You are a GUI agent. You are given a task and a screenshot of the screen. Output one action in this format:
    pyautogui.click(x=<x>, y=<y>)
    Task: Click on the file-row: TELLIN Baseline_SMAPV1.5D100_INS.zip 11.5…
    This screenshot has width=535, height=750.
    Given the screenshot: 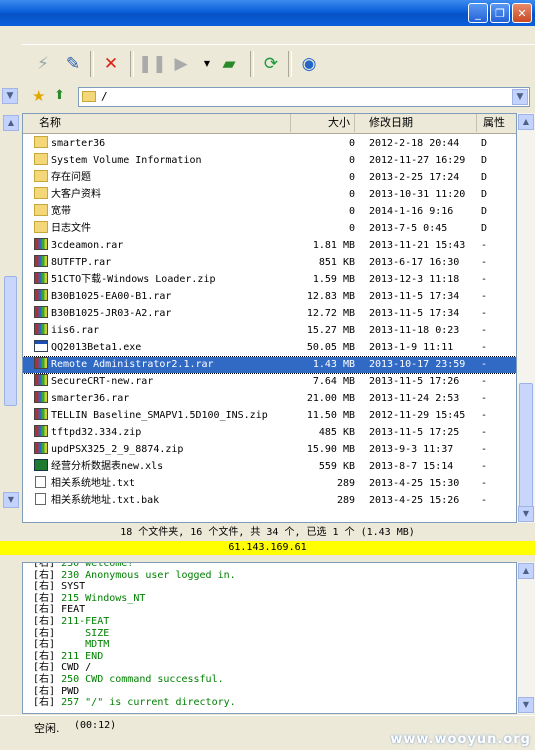 What is the action you would take?
    pyautogui.click(x=269, y=416)
    